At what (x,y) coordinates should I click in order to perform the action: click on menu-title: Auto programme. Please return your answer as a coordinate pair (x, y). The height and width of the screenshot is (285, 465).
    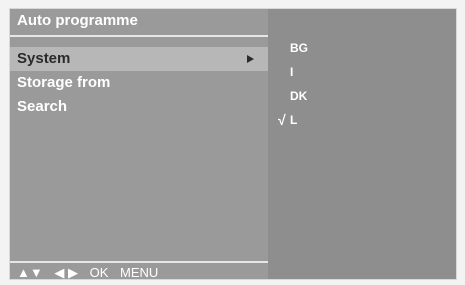
    Looking at the image, I should click on (77, 20).